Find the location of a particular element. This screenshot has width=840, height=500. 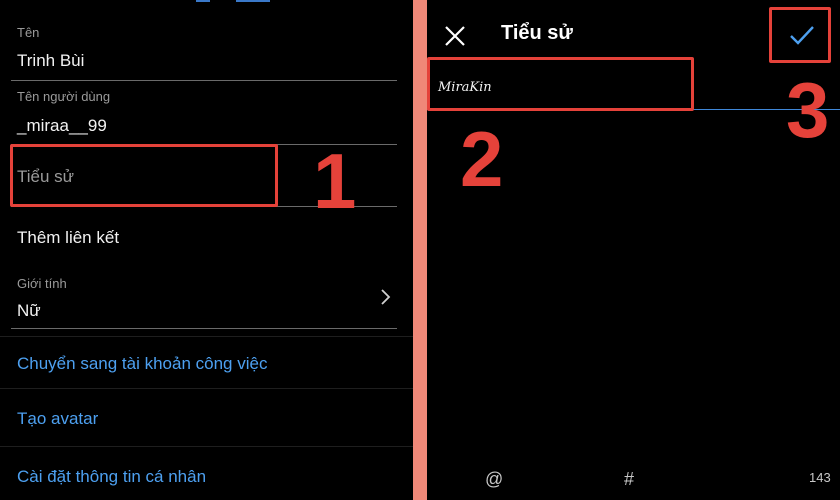

character-count: 143 is located at coordinates (820, 477).